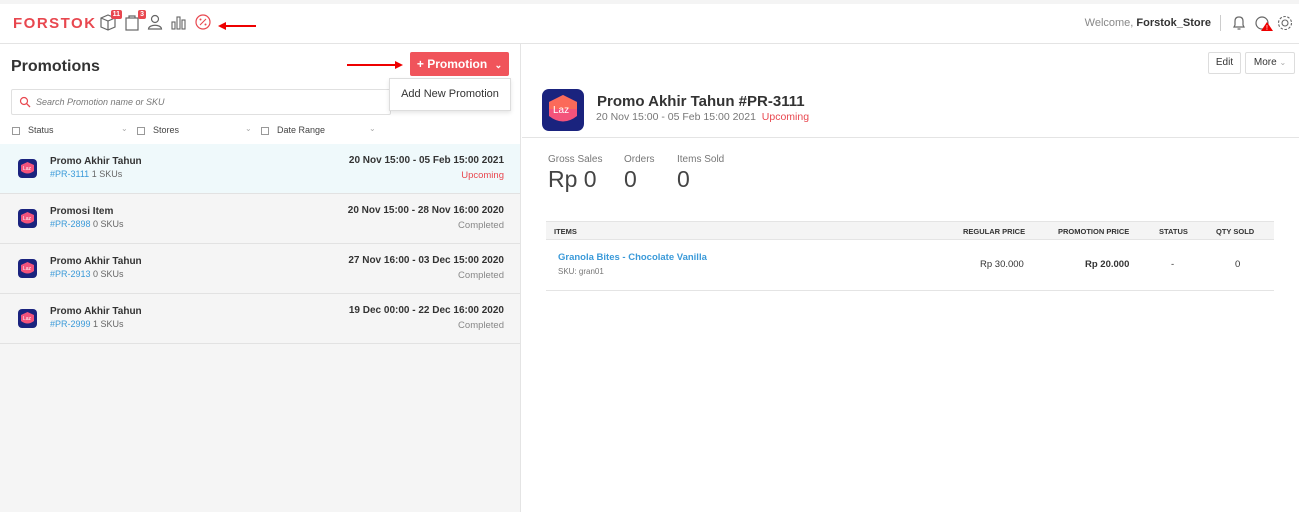 This screenshot has width=1299, height=512. I want to click on item-status: -, so click(1173, 264).